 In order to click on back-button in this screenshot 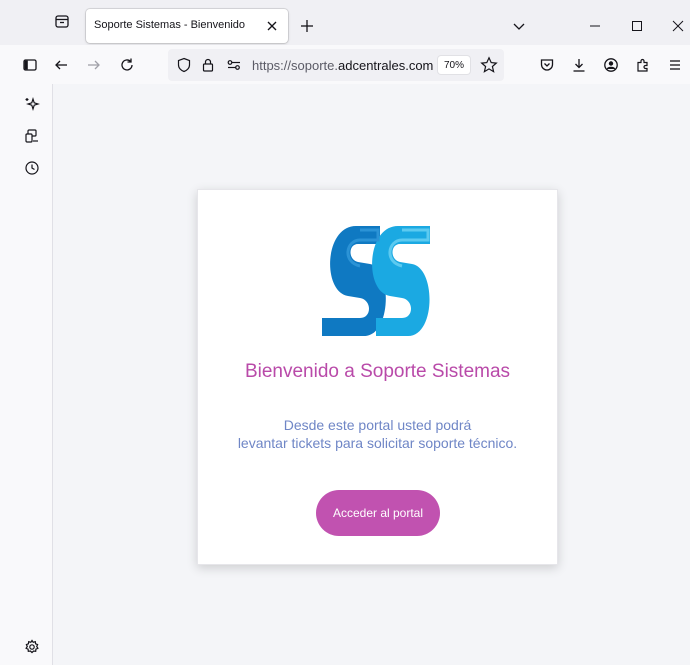, I will do `click(61, 65)`.